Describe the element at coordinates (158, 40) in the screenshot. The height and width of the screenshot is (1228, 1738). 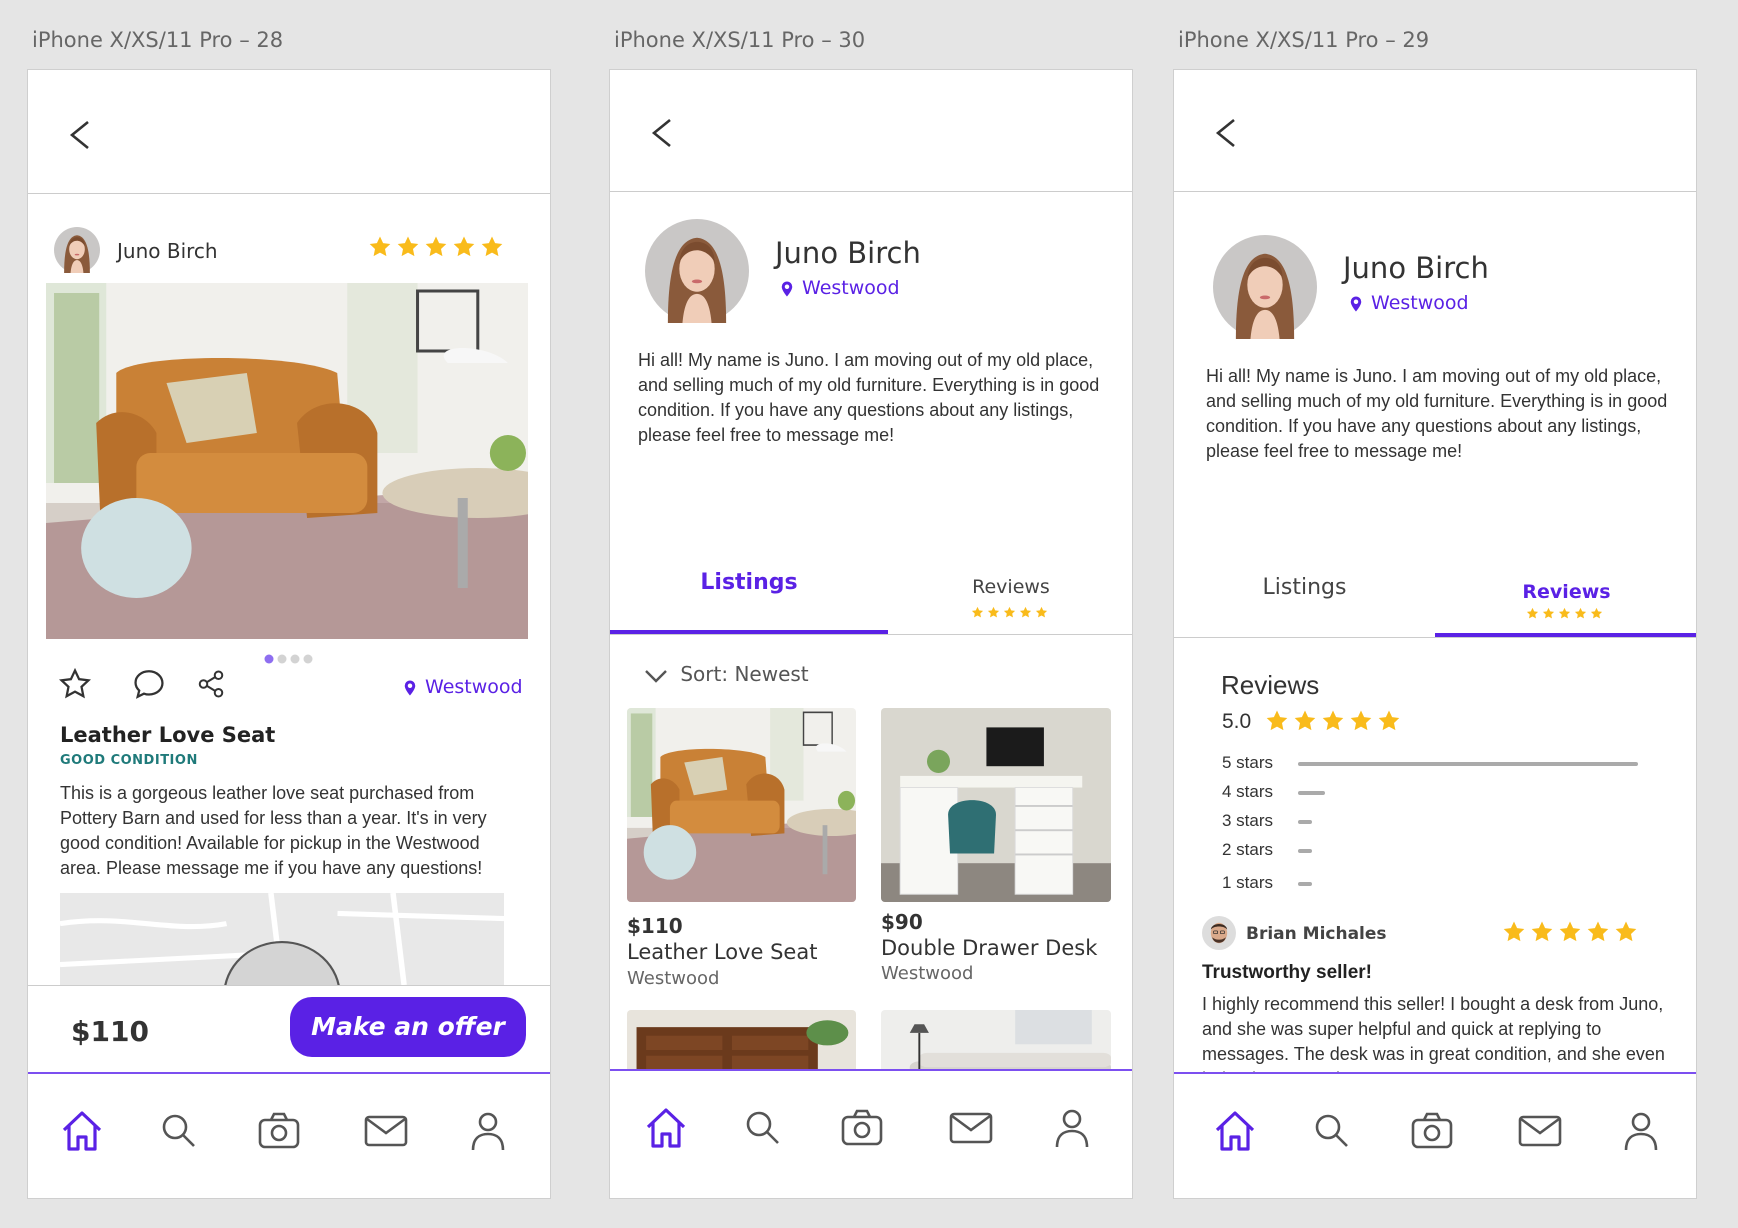
I see `artboard-label: iPhone X/XS/11 Pro – 28` at that location.